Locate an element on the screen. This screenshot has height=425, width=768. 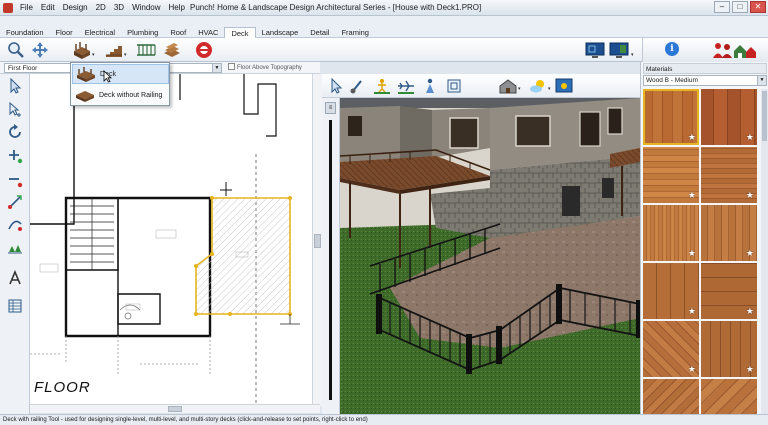
menu-file: File is located at coordinates (26, 8).